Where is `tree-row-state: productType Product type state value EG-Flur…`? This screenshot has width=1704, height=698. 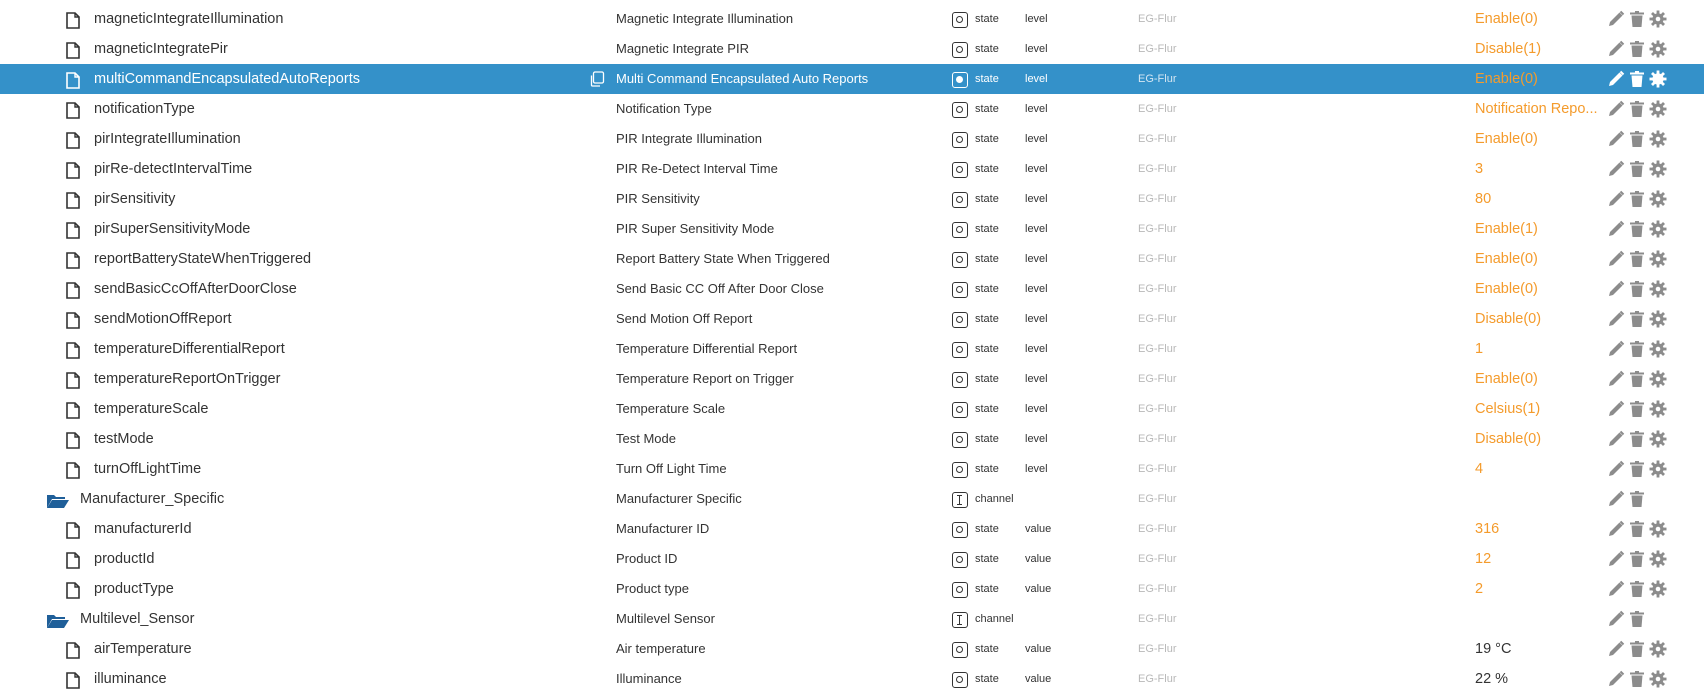 tree-row-state: productType Product type state value EG-Flur… is located at coordinates (852, 589).